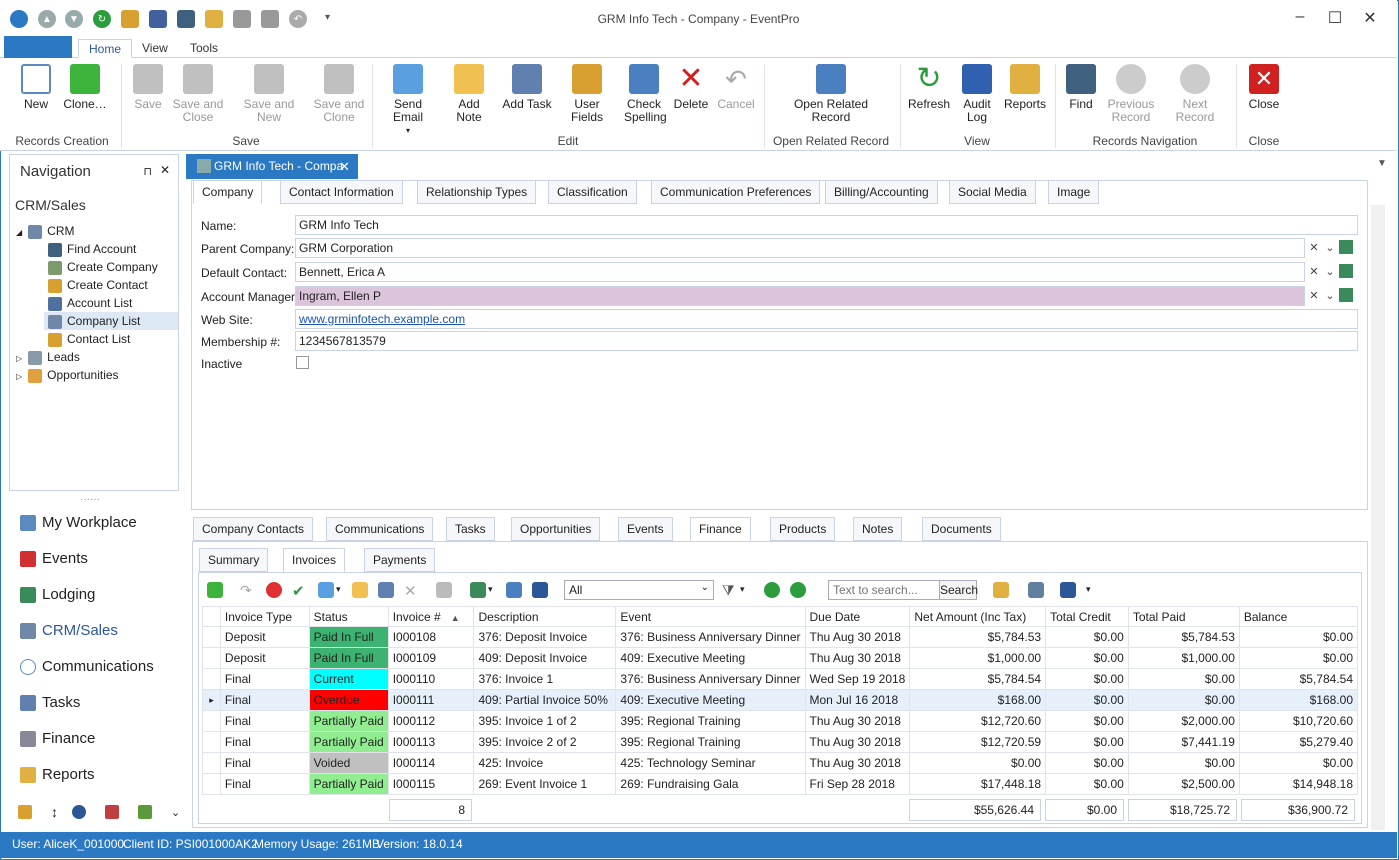 This screenshot has height=860, width=1399. Describe the element at coordinates (57, 595) in the screenshot. I see `nav-lodging: Lodging` at that location.